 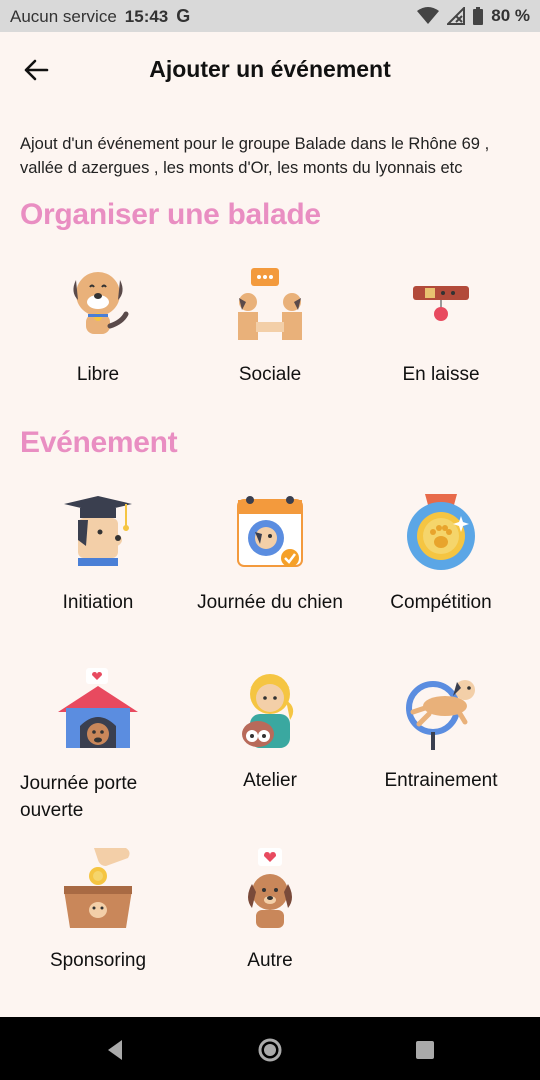 I want to click on girl-with-dog-icon, so click(x=268, y=711).